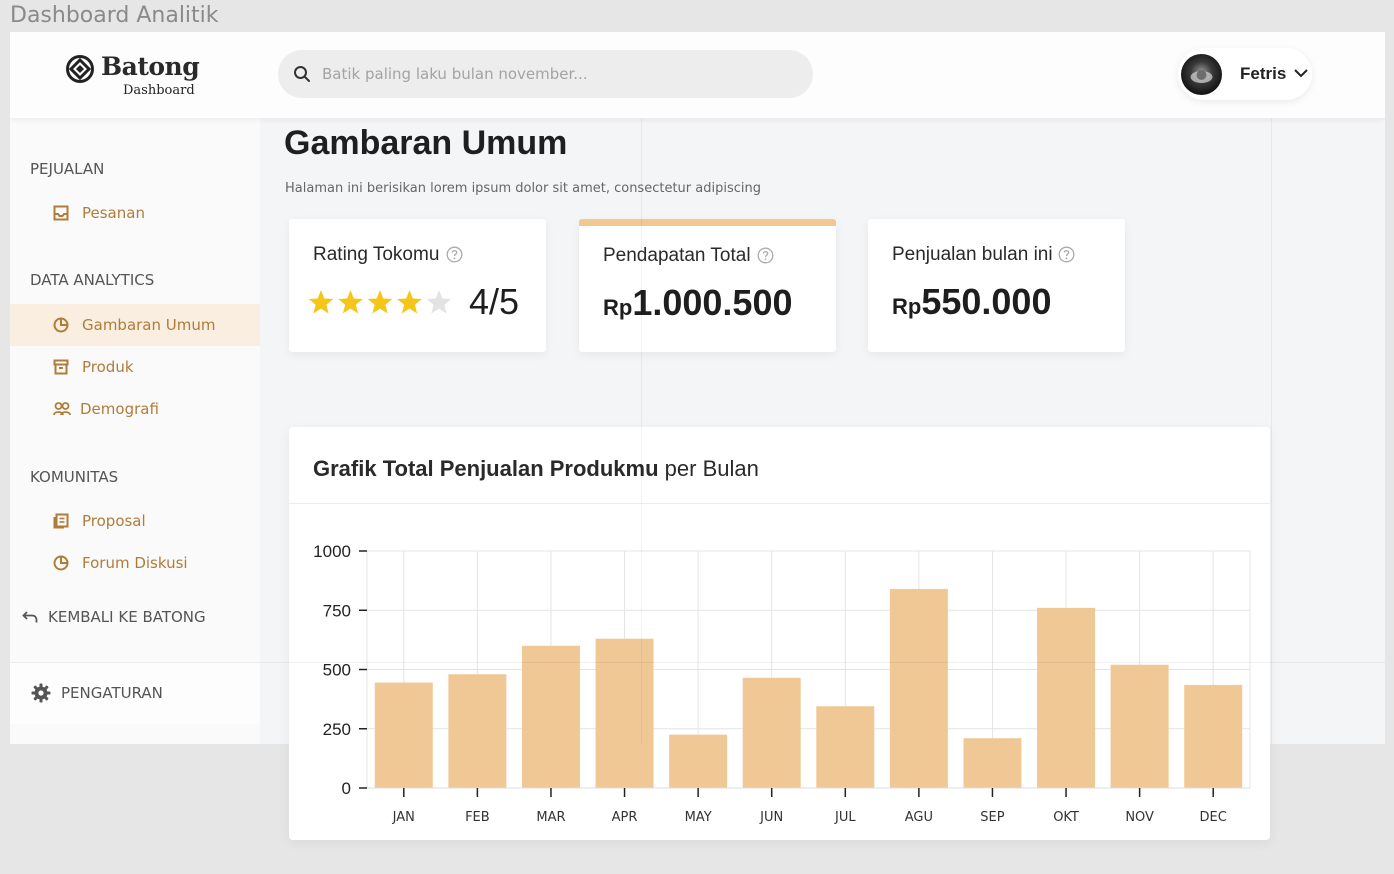  What do you see at coordinates (494, 301) in the screenshot?
I see `rating-value: 4/5` at bounding box center [494, 301].